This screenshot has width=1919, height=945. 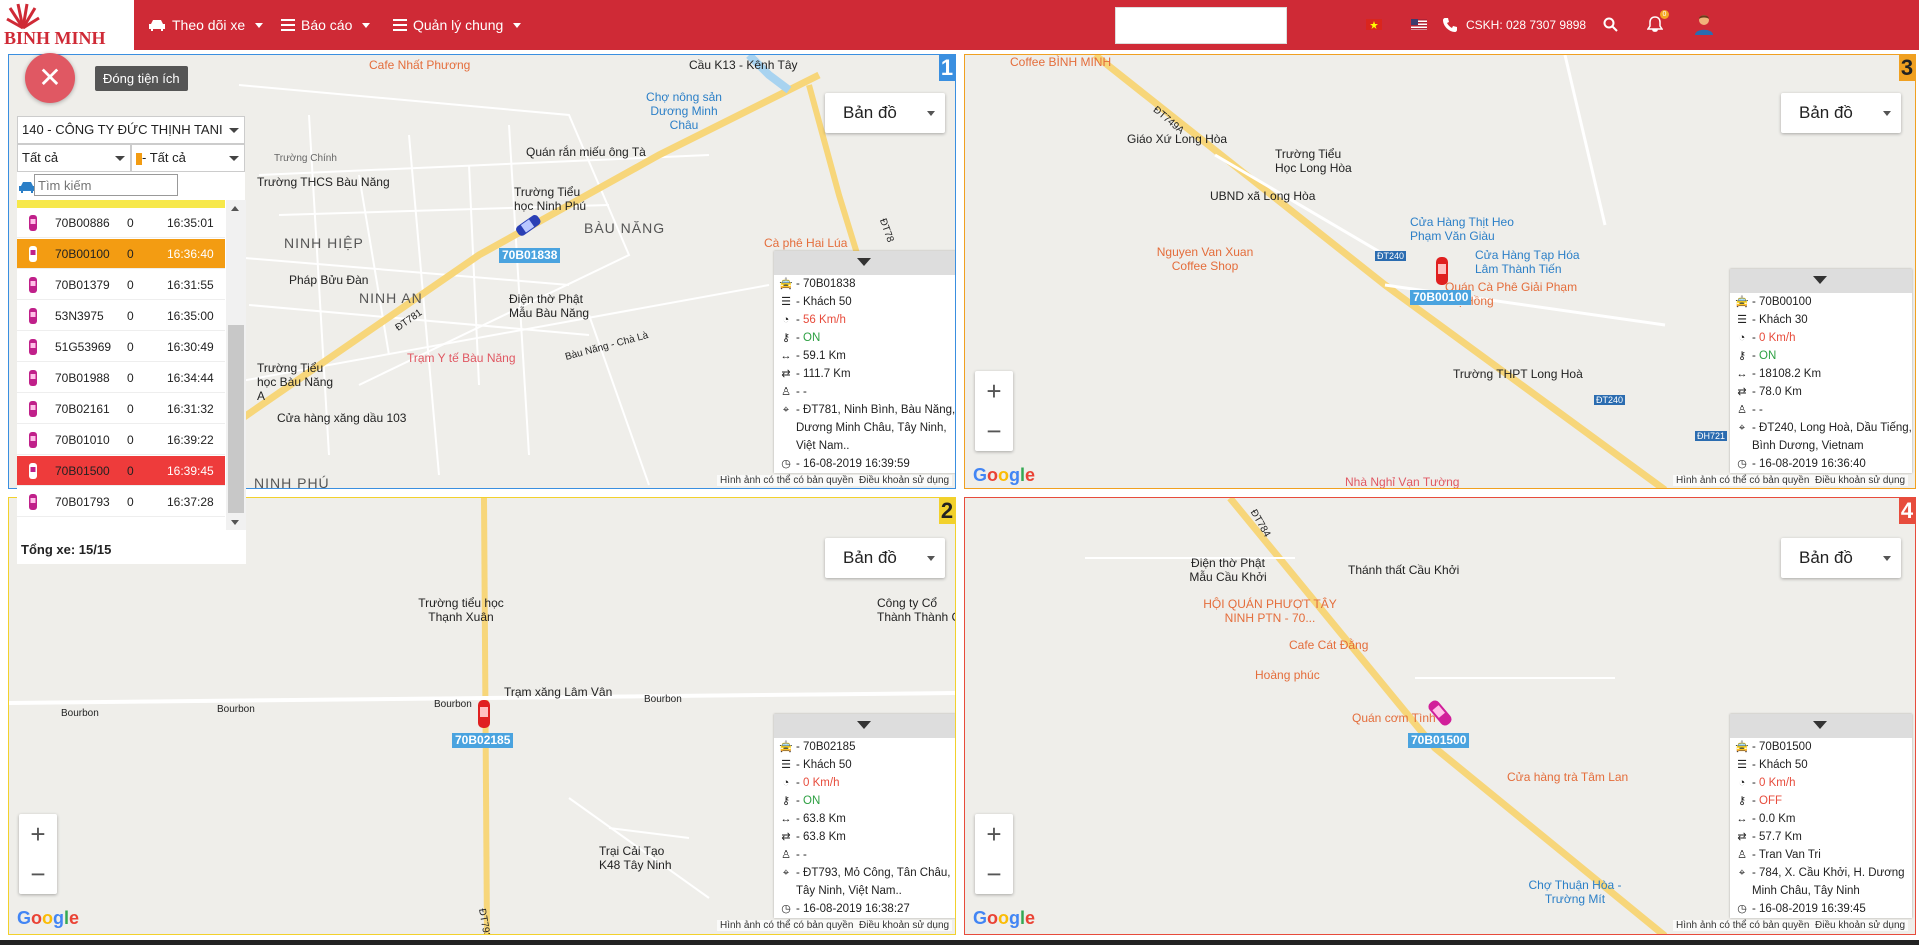 I want to click on nav-quan-ly-chung: Quản lý chung, so click(x=457, y=25).